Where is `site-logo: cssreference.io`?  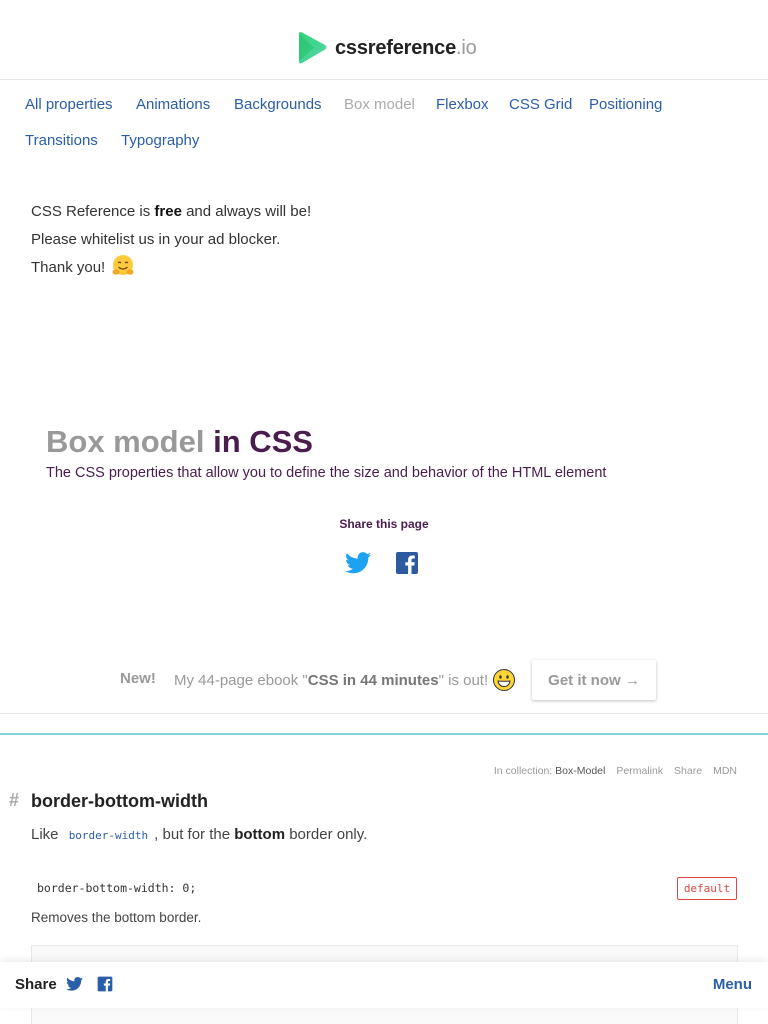 site-logo: cssreference.io is located at coordinates (386, 48).